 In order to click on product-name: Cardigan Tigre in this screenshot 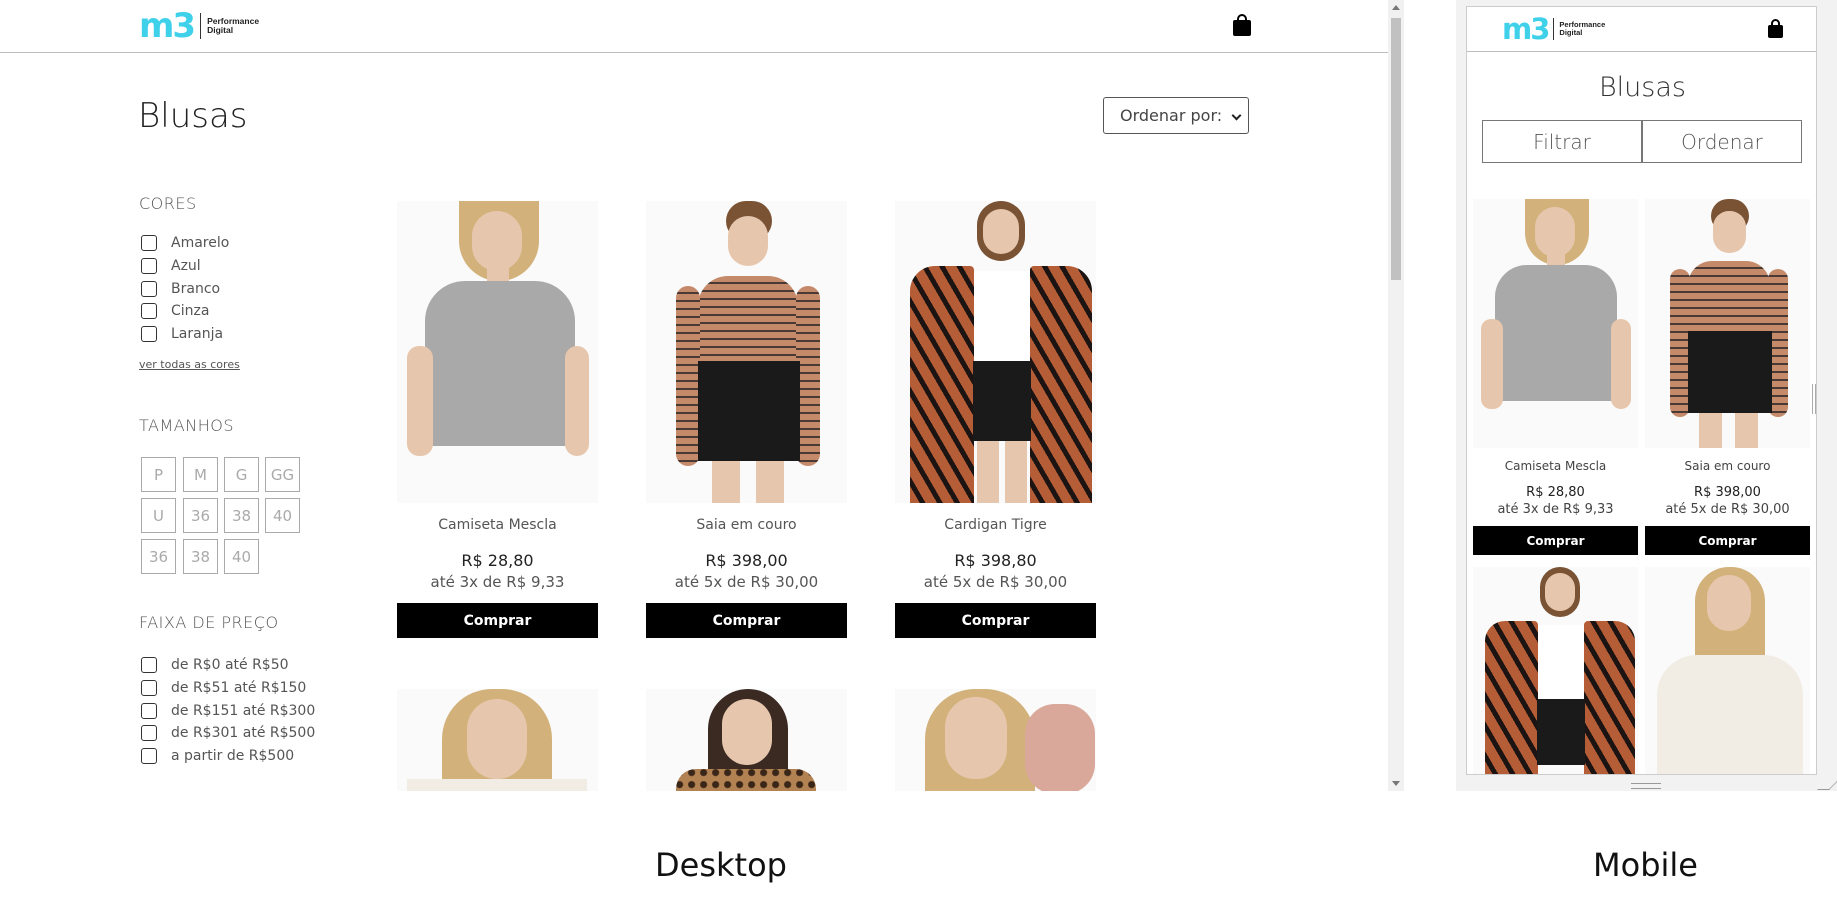, I will do `click(995, 525)`.